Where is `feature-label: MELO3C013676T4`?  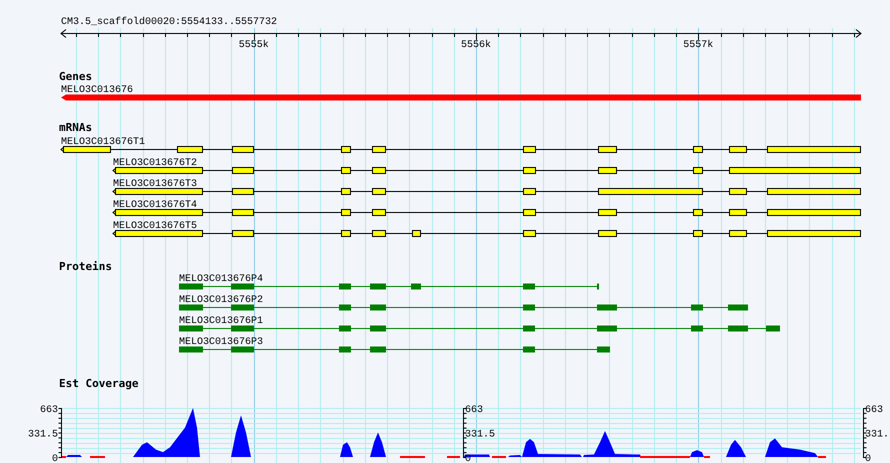
feature-label: MELO3C013676T4 is located at coordinates (155, 205).